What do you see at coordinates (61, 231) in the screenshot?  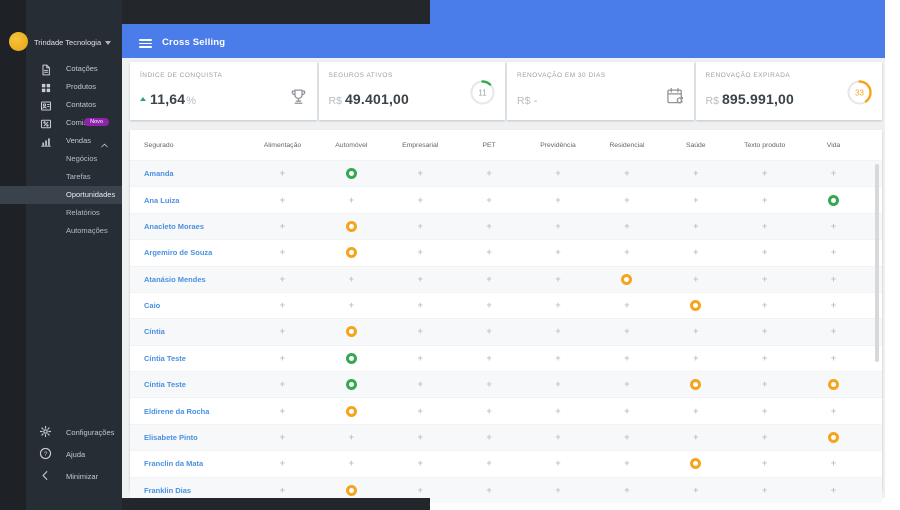 I see `sidebar-subitem-automacoes: Automações` at bounding box center [61, 231].